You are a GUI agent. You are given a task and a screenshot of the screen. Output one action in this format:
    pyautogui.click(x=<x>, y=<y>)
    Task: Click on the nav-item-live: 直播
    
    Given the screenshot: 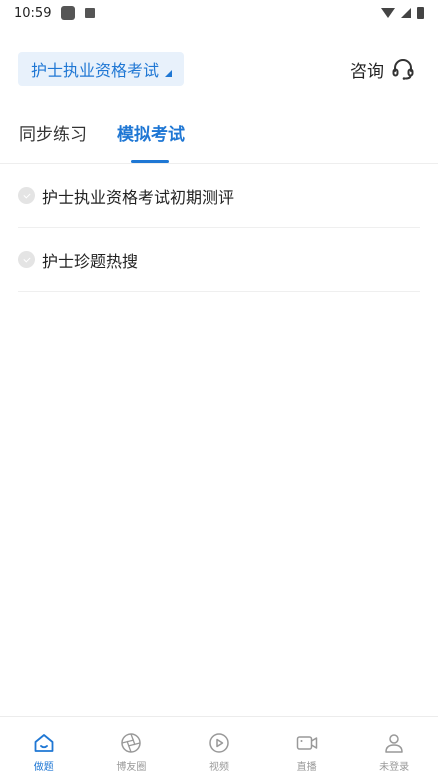 What is the action you would take?
    pyautogui.click(x=307, y=748)
    